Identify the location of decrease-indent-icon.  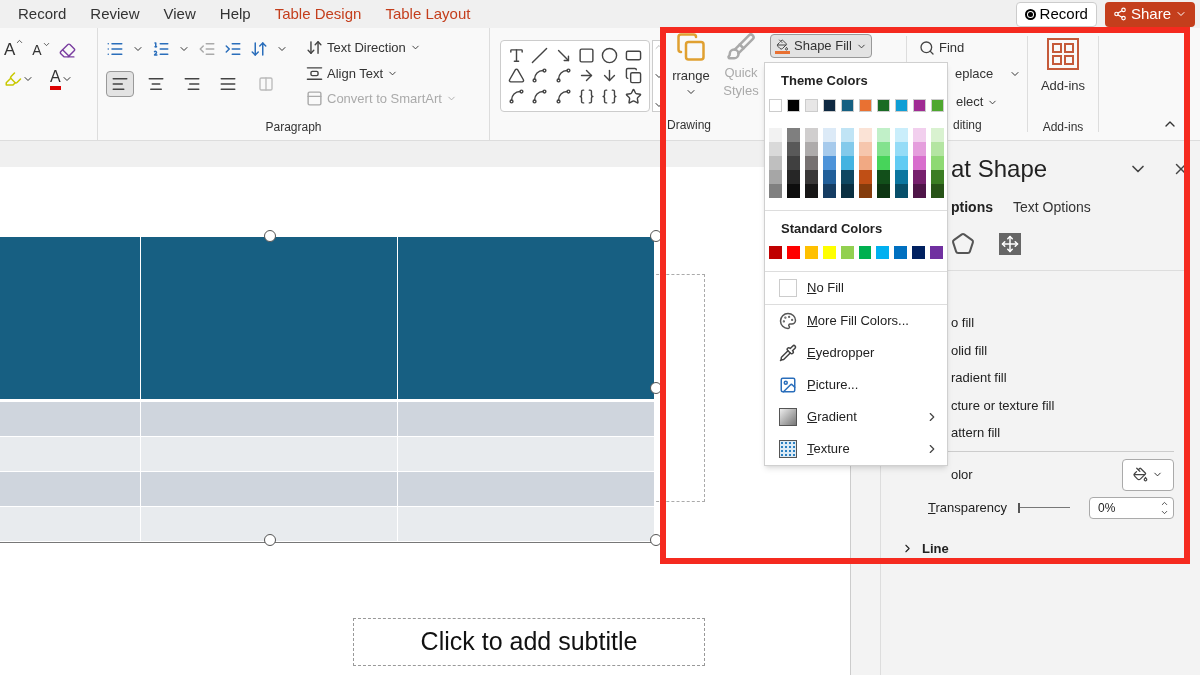
(207, 49).